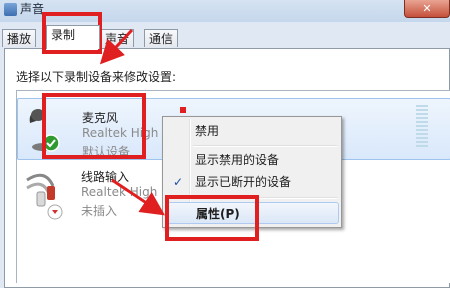 The image size is (450, 288). Describe the element at coordinates (116, 46) in the screenshot. I see `arrow-to-microphone` at that location.